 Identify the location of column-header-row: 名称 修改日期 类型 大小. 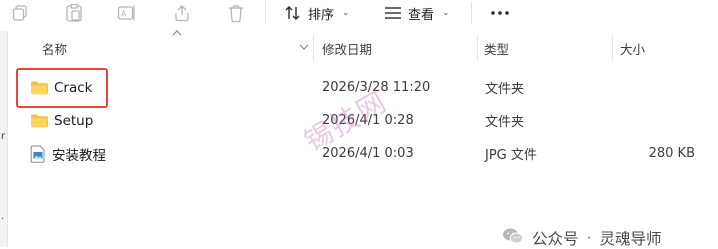
(363, 48).